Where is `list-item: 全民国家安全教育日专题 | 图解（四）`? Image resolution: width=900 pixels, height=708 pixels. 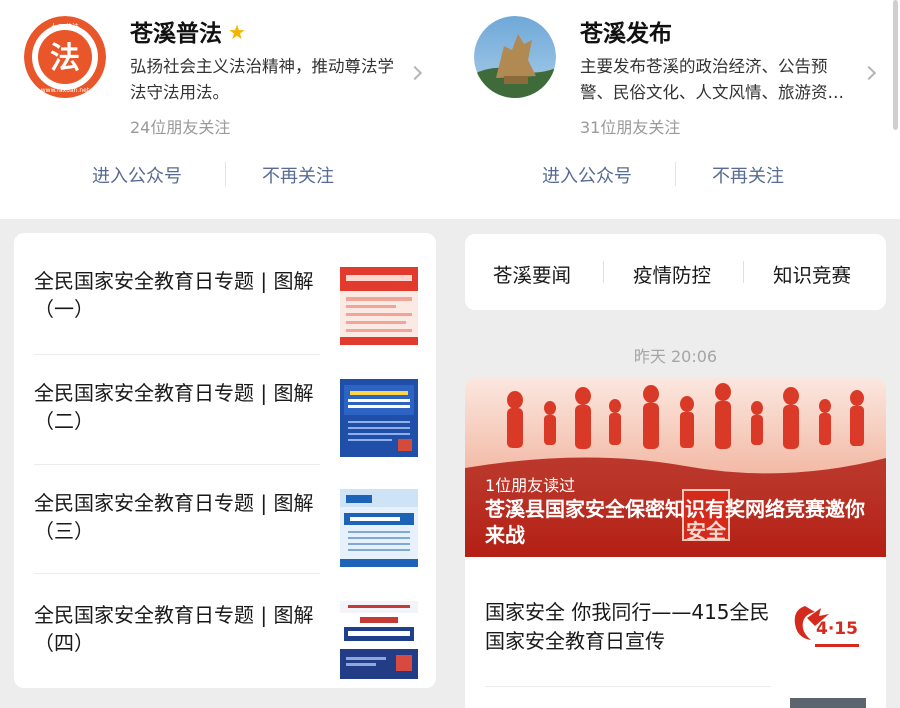
list-item: 全民国家安全教育日专题 | 图解（四） is located at coordinates (226, 644).